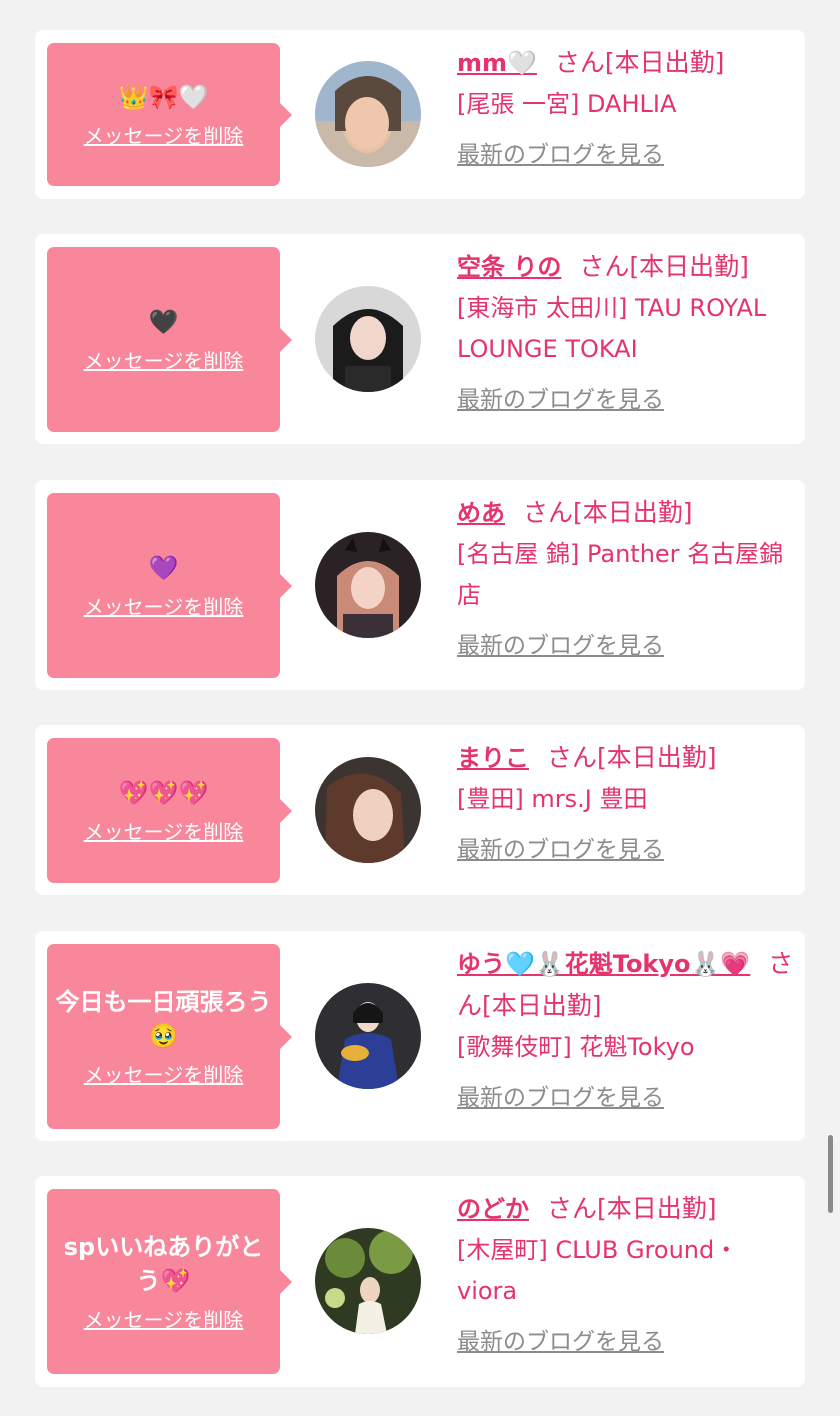  Describe the element at coordinates (620, 574) in the screenshot. I see `shop-location: [名古屋 錦] Panther 名古屋錦店` at that location.